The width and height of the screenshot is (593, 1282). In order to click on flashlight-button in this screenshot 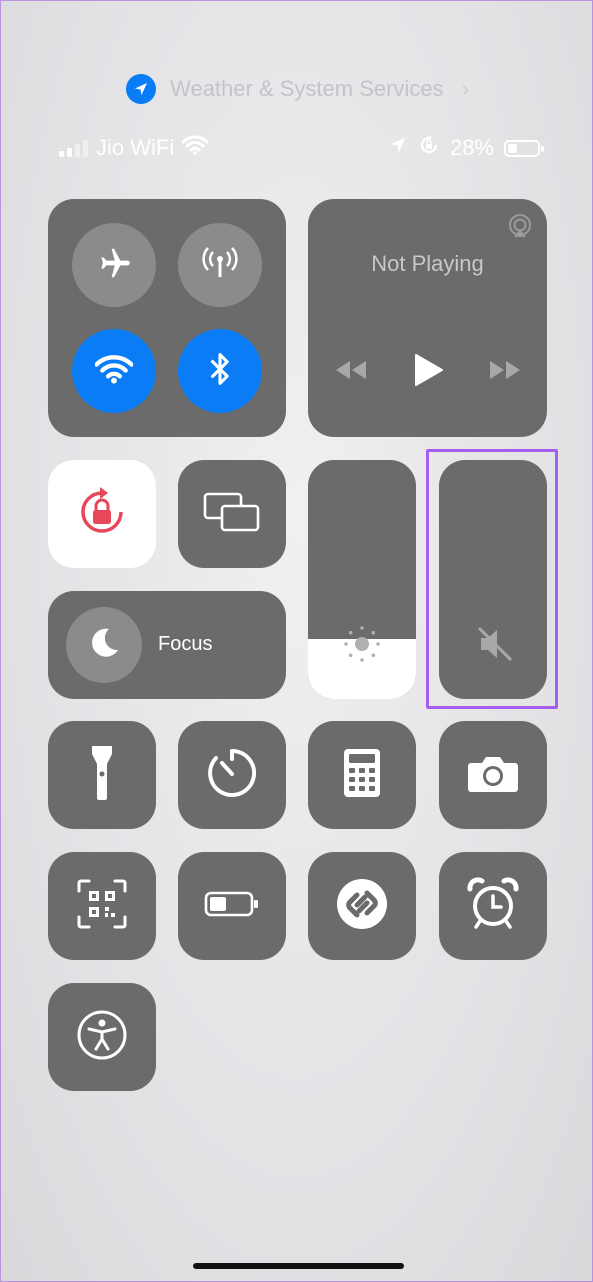, I will do `click(102, 775)`.